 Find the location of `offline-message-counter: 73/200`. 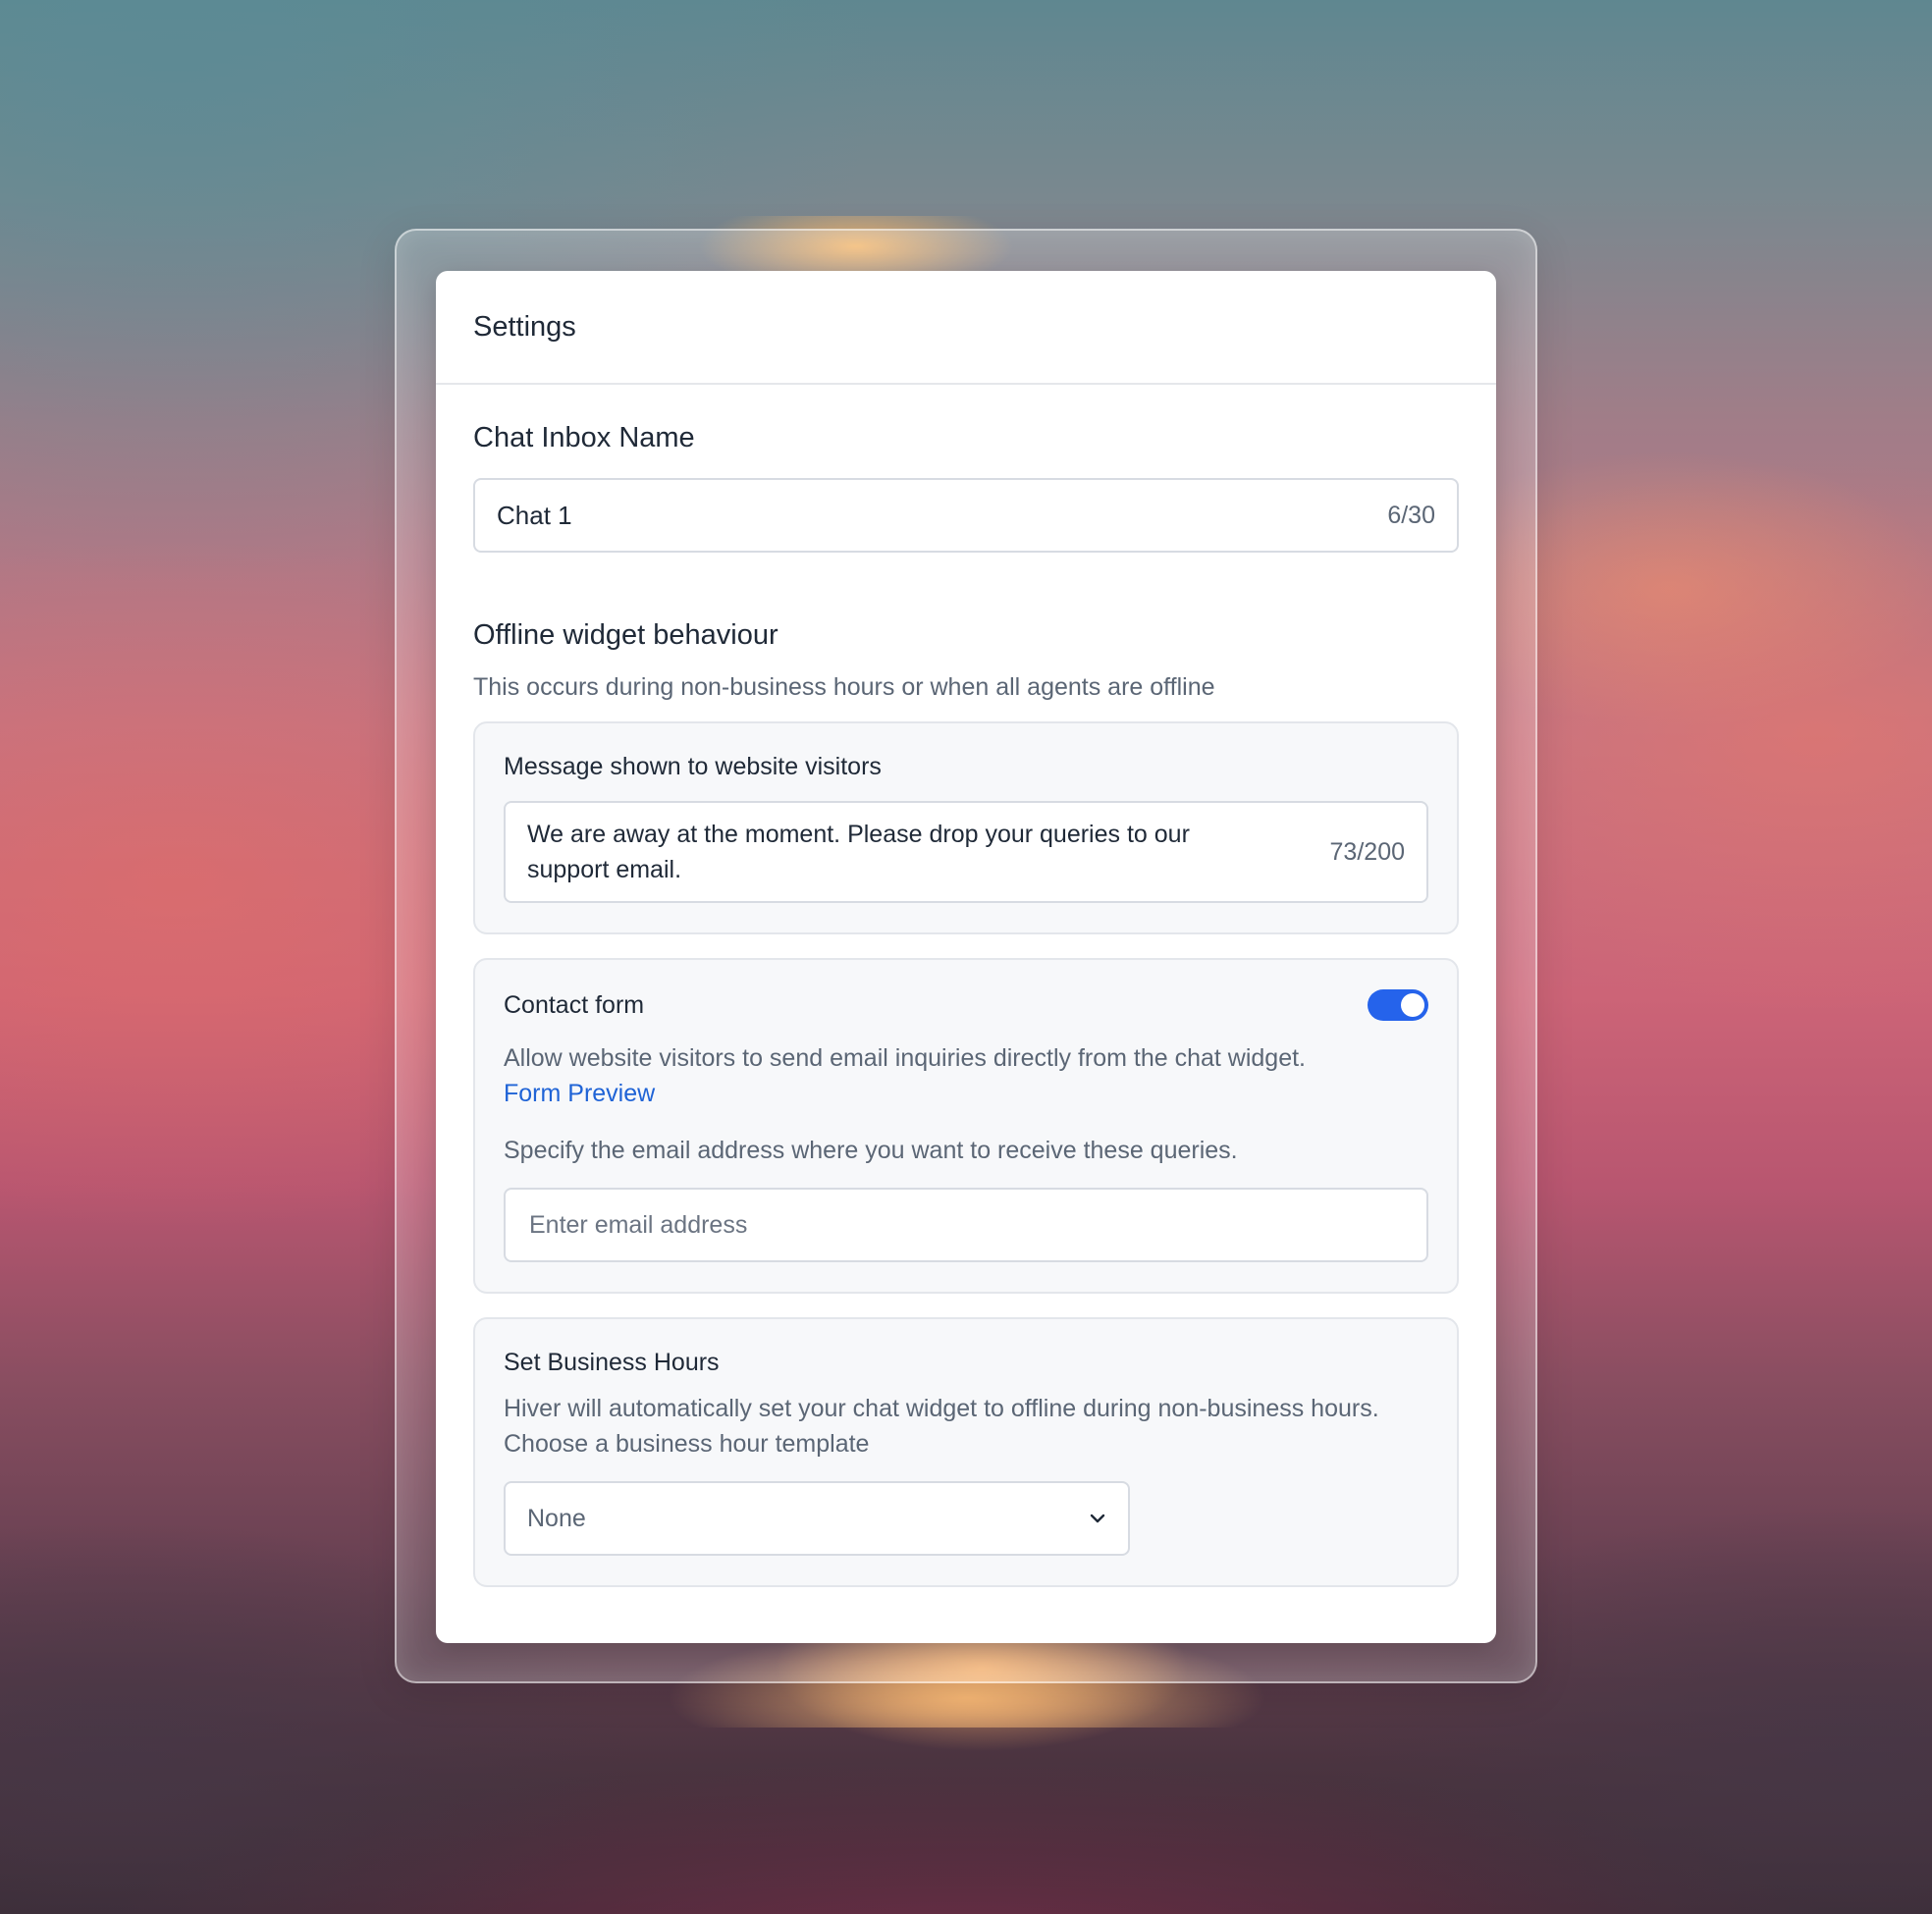

offline-message-counter: 73/200 is located at coordinates (1367, 852).